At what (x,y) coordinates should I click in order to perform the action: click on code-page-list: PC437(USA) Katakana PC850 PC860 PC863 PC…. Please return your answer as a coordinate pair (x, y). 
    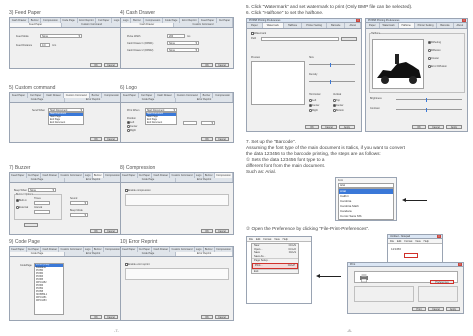
    Looking at the image, I should click on (49, 289).